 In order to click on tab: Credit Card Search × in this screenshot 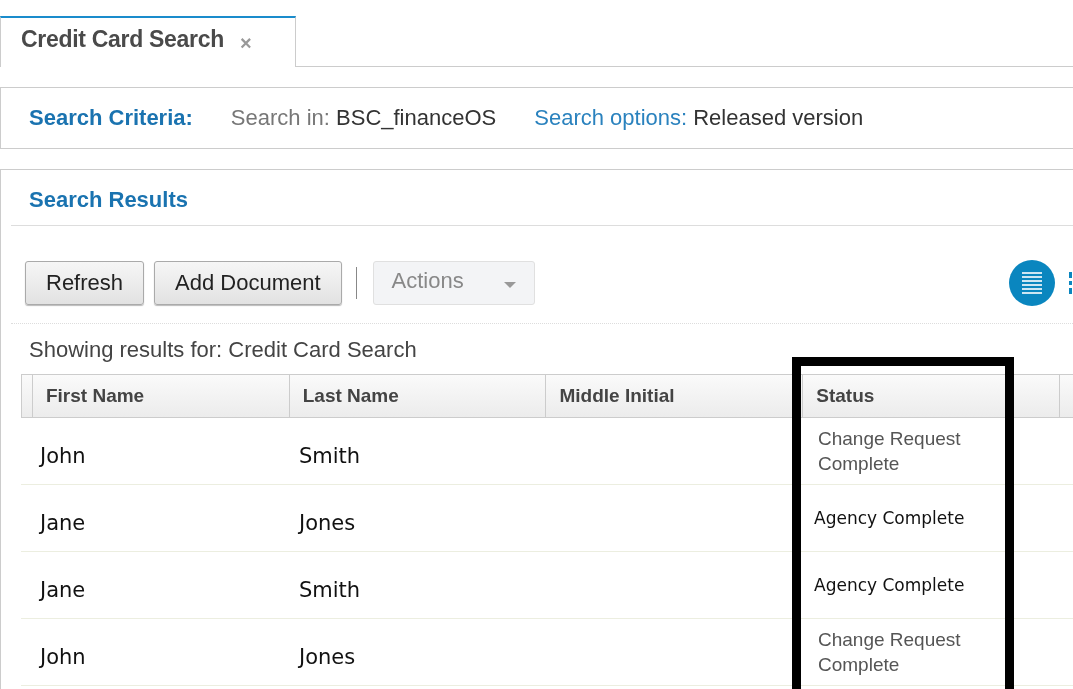, I will do `click(148, 41)`.